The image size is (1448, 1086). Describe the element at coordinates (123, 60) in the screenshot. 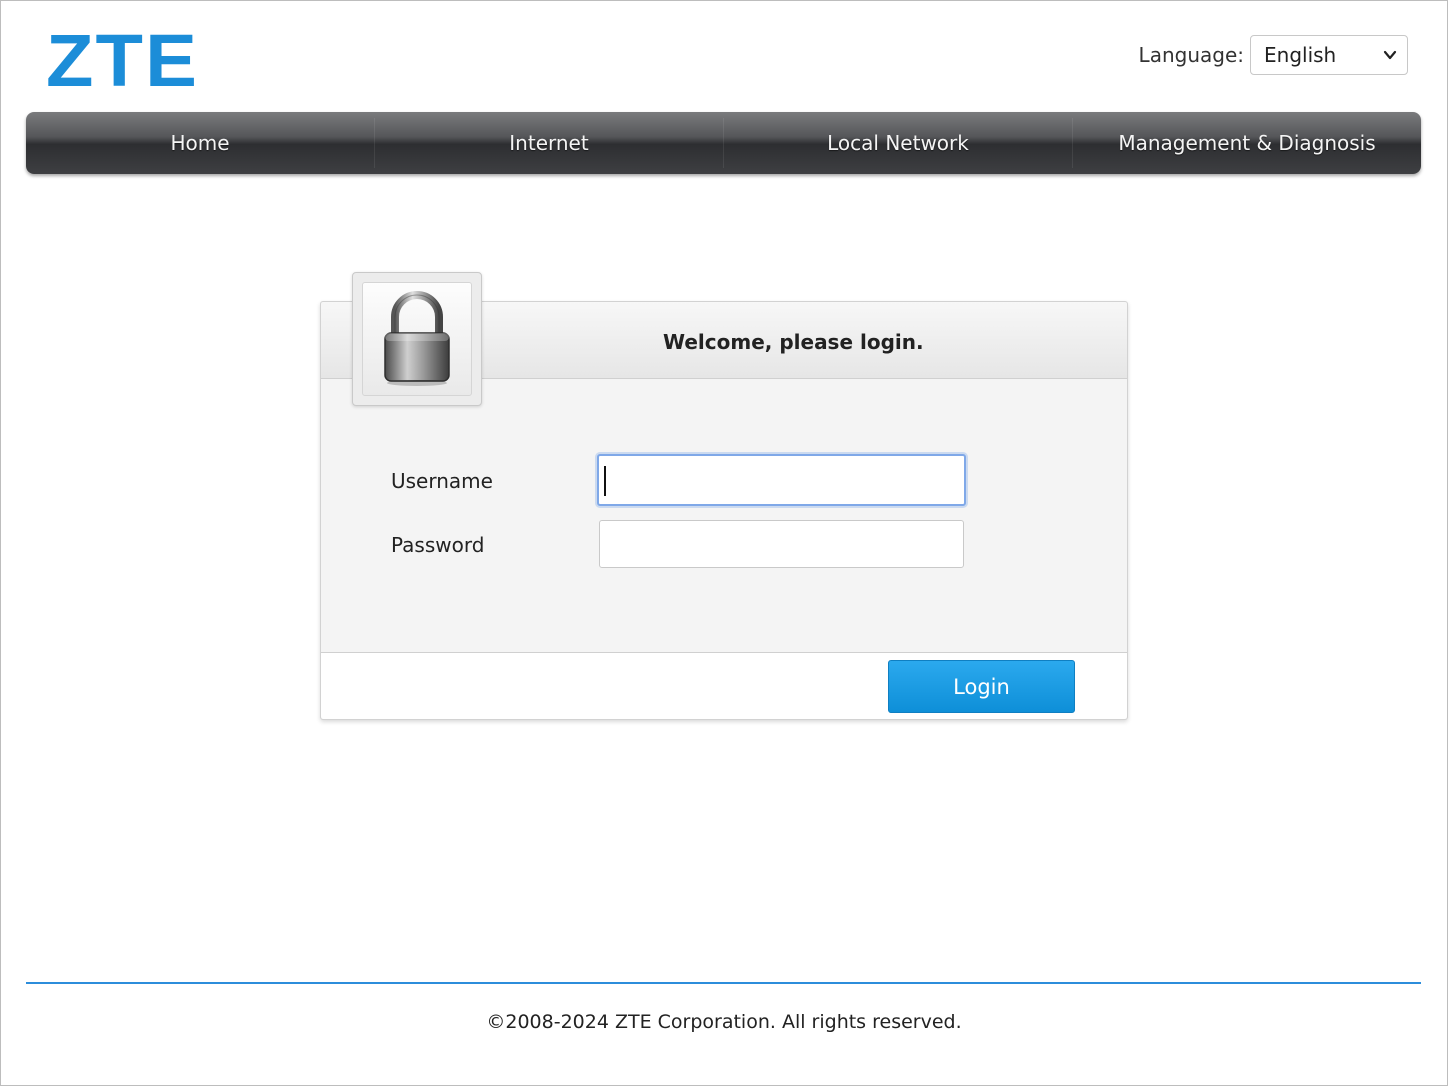

I see `zte-logo: ZTE` at that location.